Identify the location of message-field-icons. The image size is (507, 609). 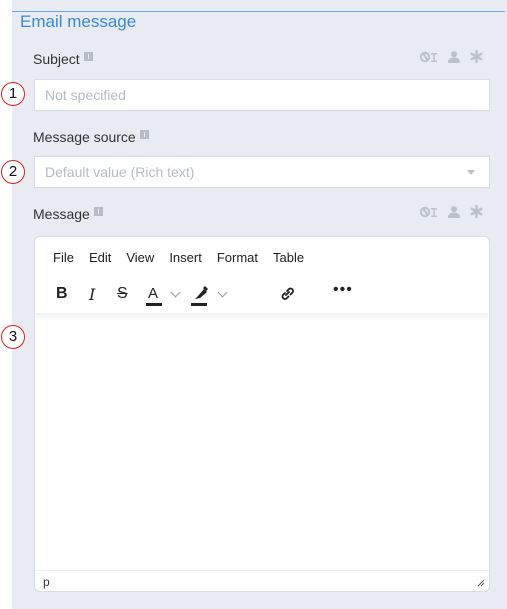
(451, 211).